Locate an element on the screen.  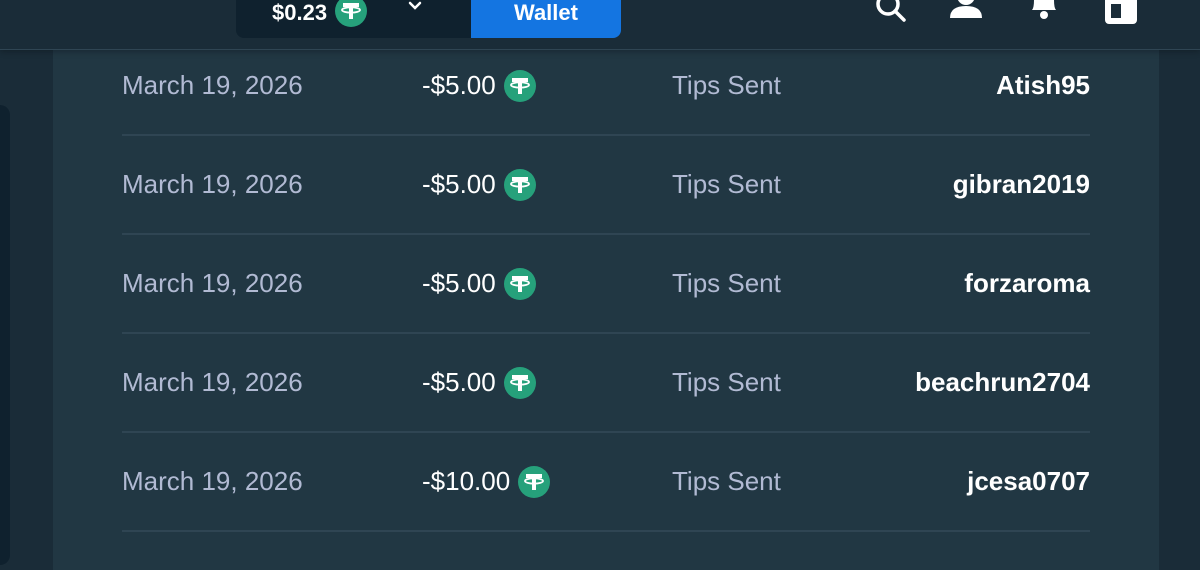
top-bar: $0.23 Wallet is located at coordinates (600, 25).